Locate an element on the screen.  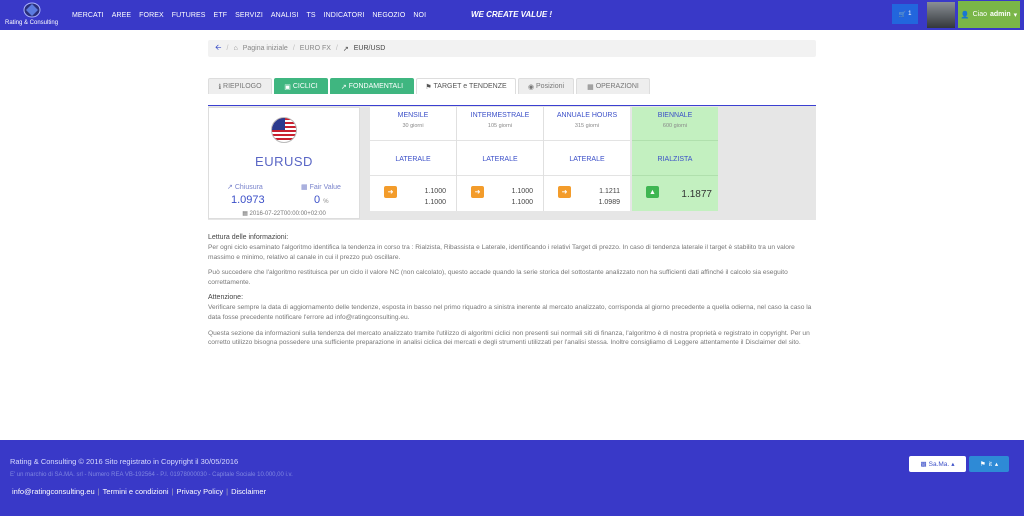
user-icon: 👤 is located at coordinates (965, 15).